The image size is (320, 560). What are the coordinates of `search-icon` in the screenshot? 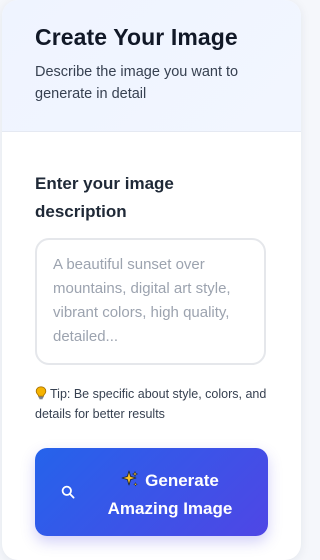 It's located at (68, 492).